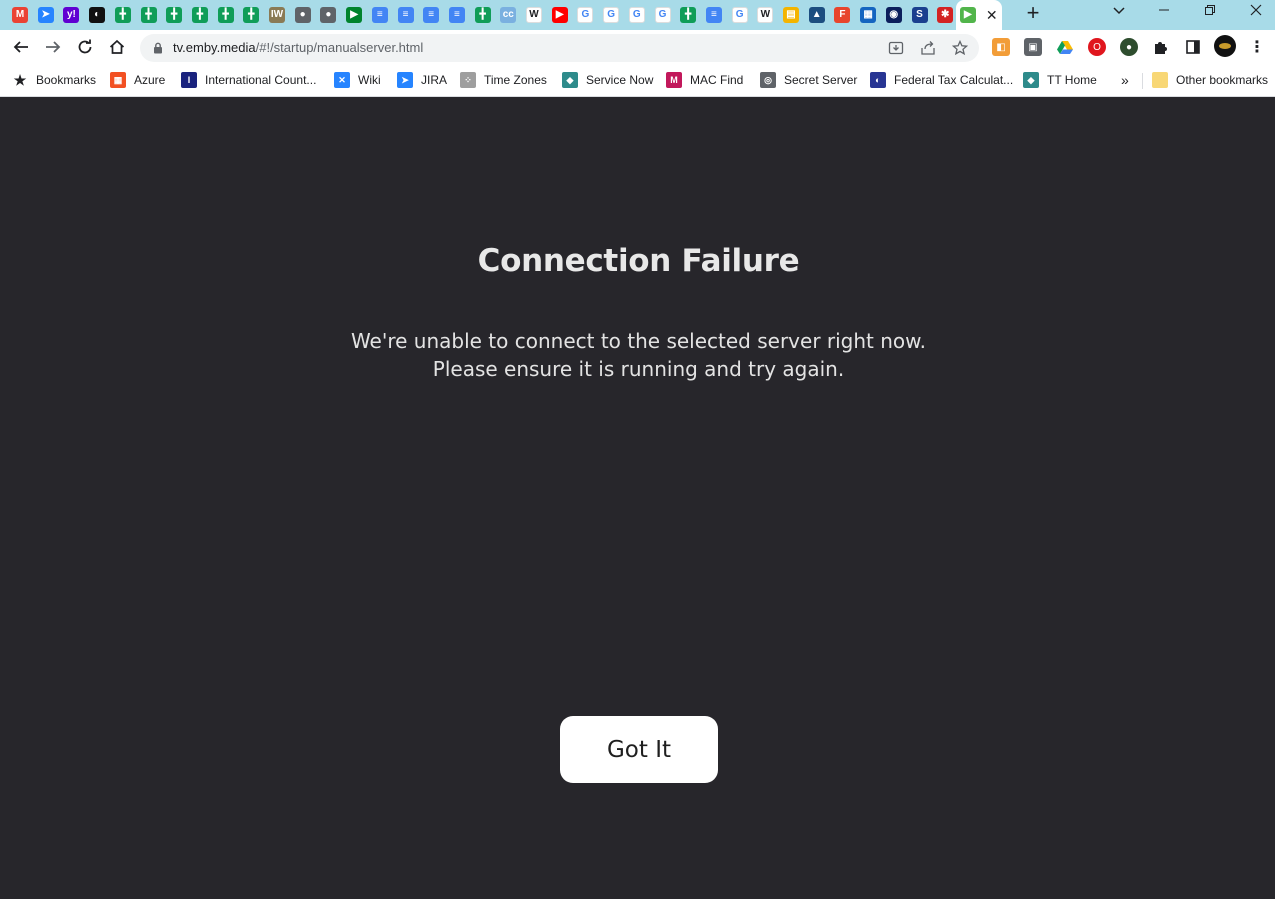  Describe the element at coordinates (1097, 47) in the screenshot. I see `opera-icon: O` at that location.